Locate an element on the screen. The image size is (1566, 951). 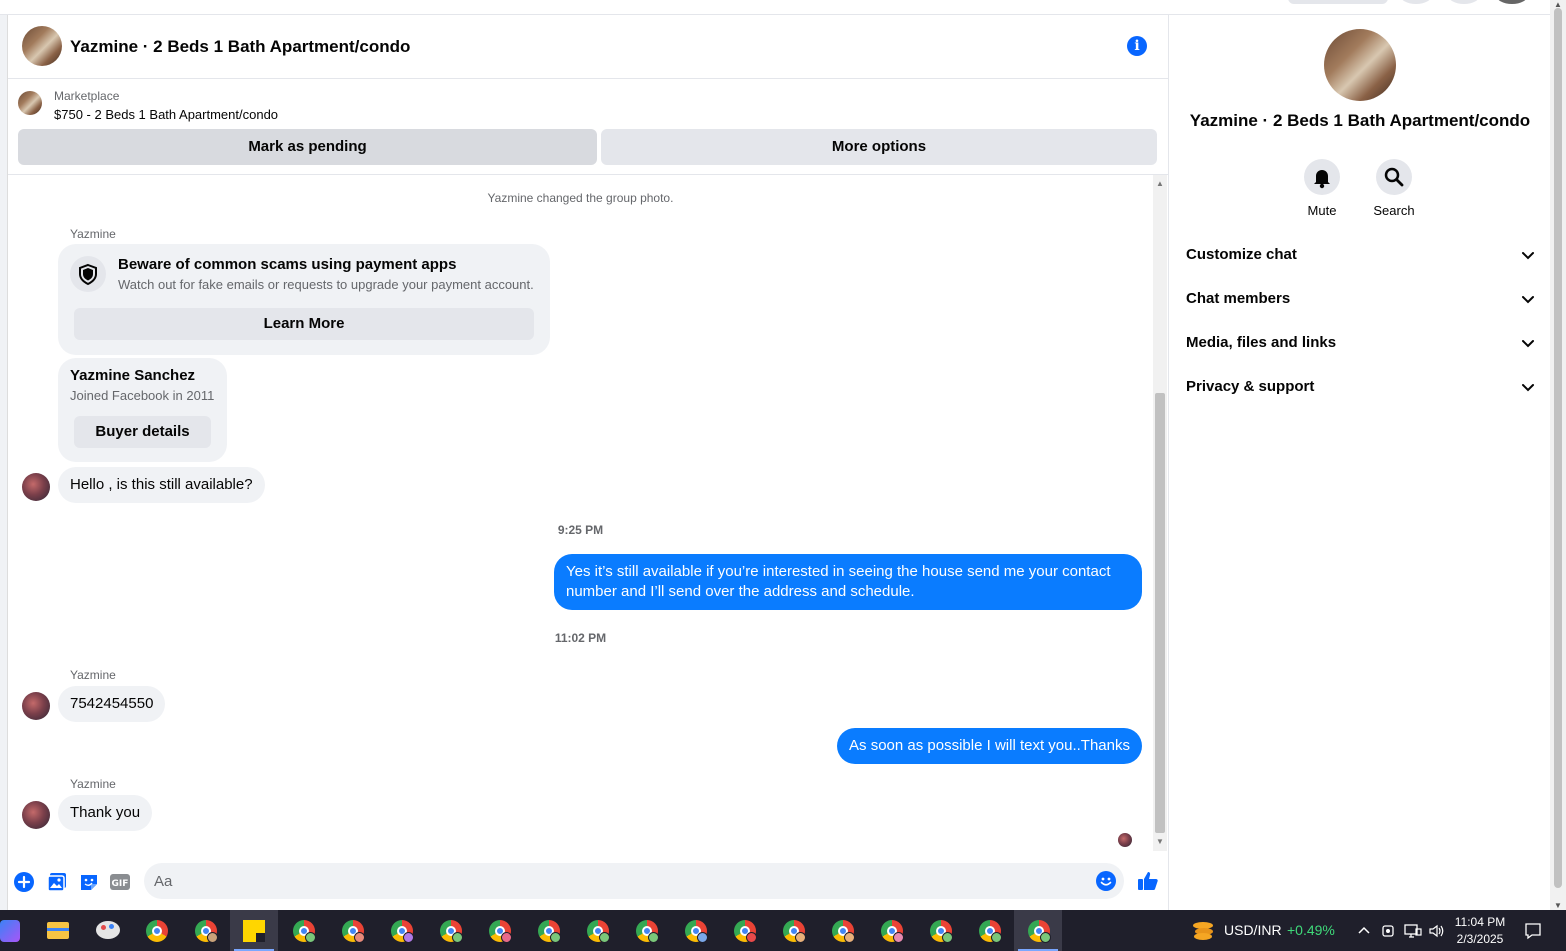
notification-icon is located at coordinates (1533, 933).